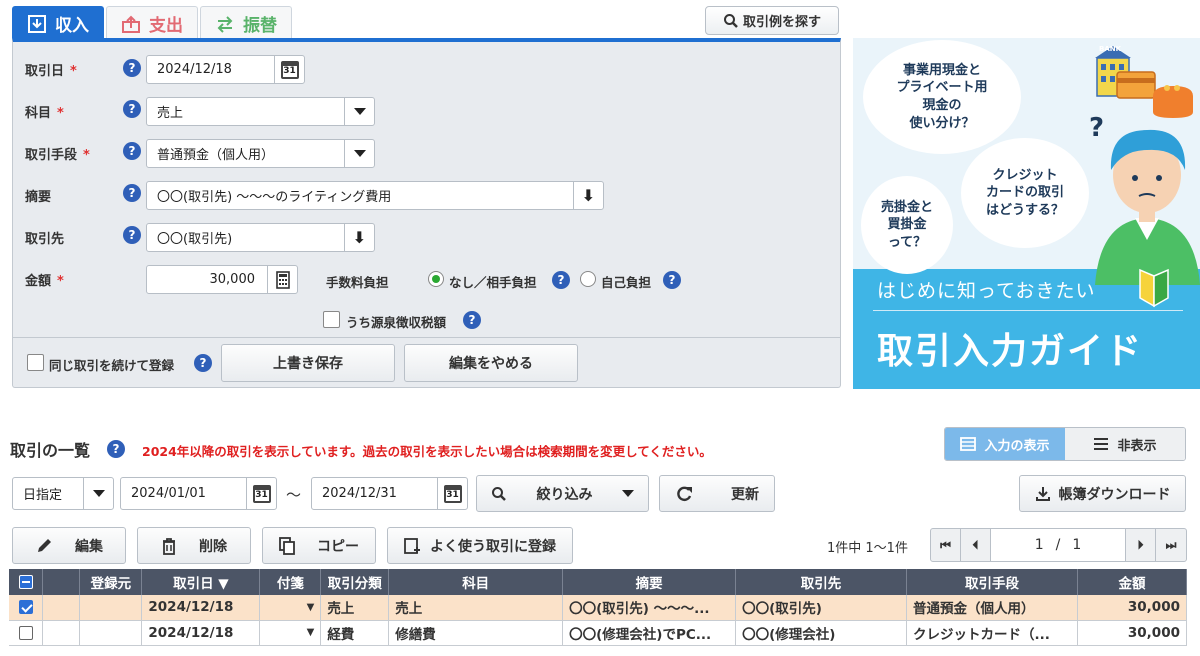 Image resolution: width=1200 pixels, height=656 pixels. I want to click on trash-icon, so click(169, 546).